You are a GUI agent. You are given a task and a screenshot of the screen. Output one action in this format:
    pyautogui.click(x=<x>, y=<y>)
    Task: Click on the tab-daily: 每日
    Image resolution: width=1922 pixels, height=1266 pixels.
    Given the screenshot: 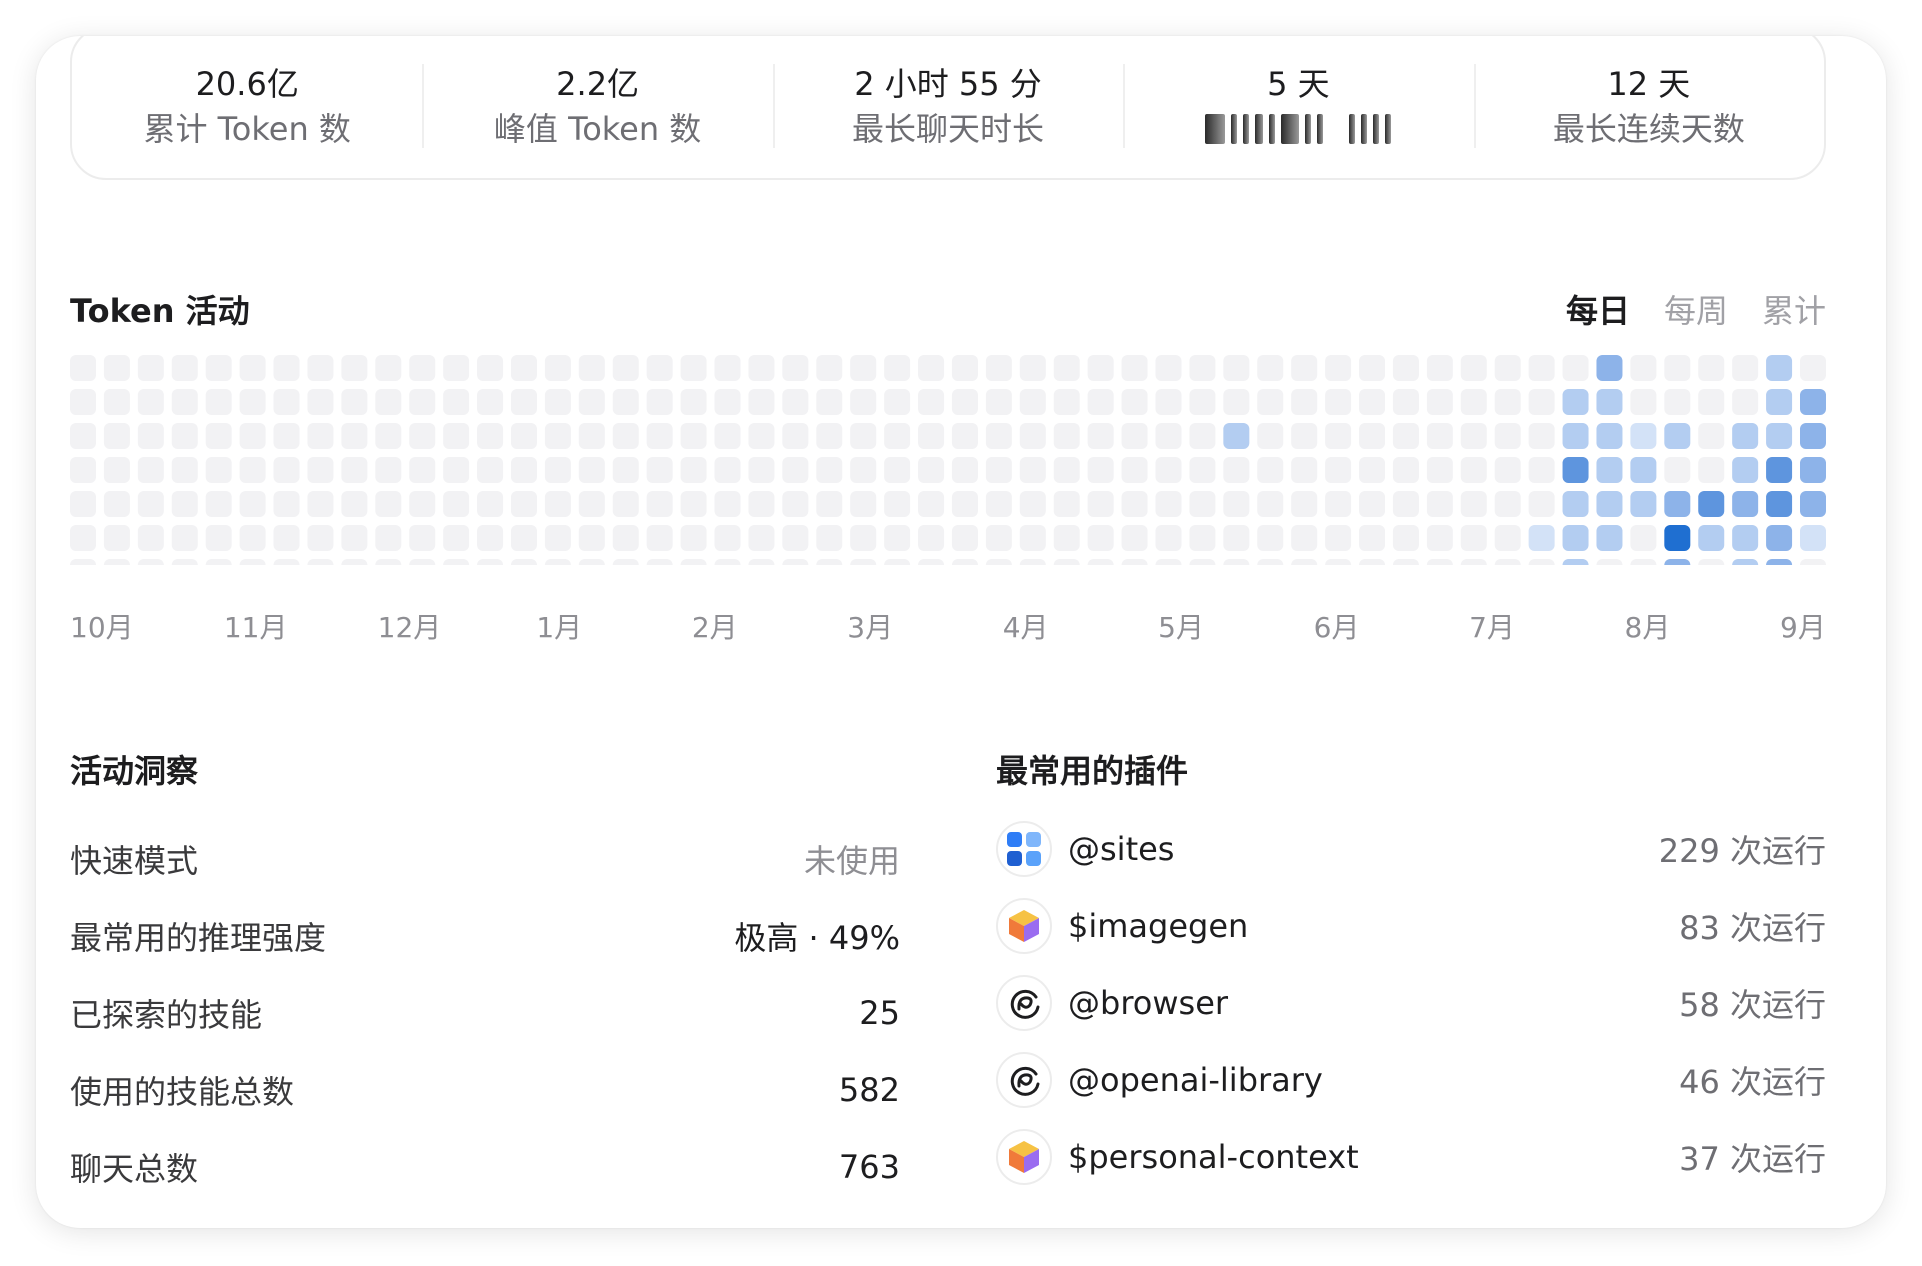 What is the action you would take?
    pyautogui.click(x=1598, y=309)
    